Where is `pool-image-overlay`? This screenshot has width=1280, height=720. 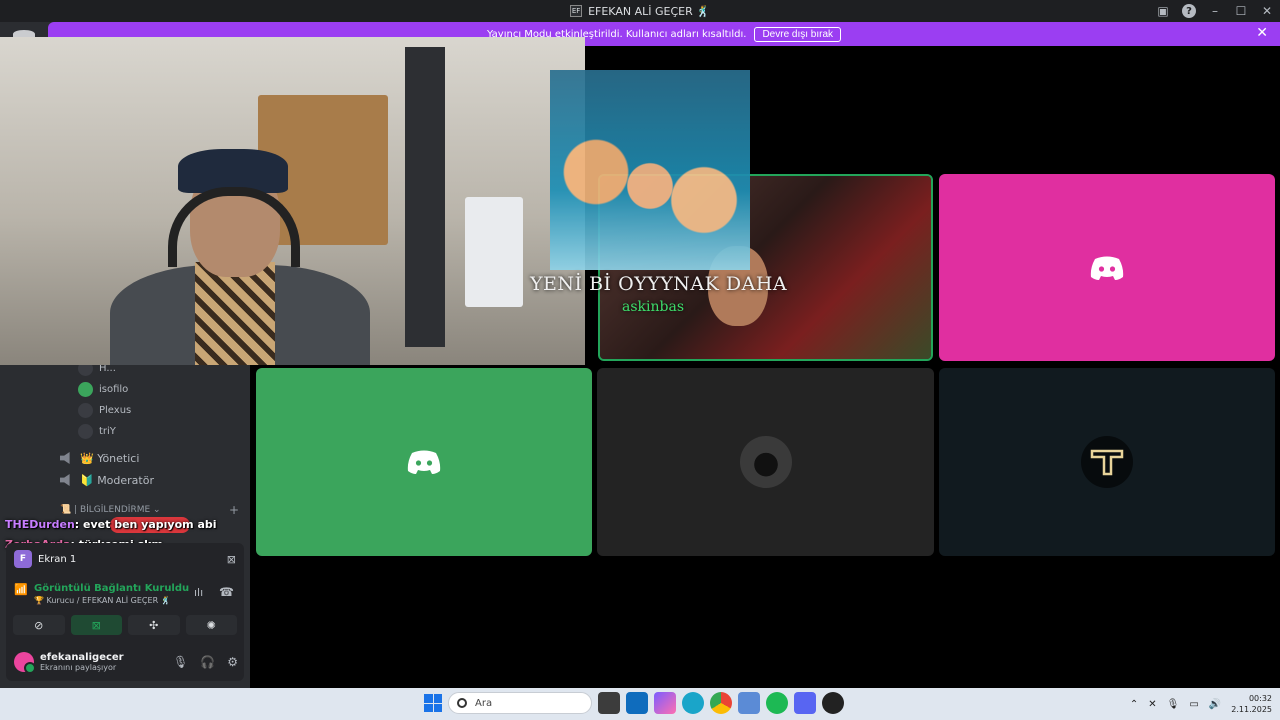 pool-image-overlay is located at coordinates (650, 170).